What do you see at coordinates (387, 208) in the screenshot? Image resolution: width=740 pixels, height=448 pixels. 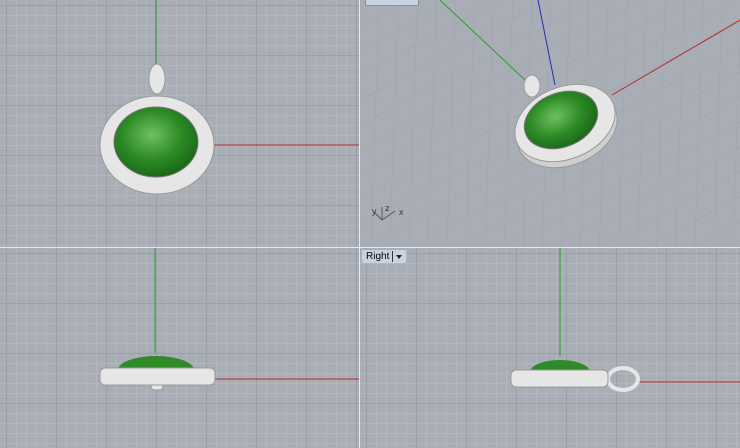 I see `axis-label: z` at bounding box center [387, 208].